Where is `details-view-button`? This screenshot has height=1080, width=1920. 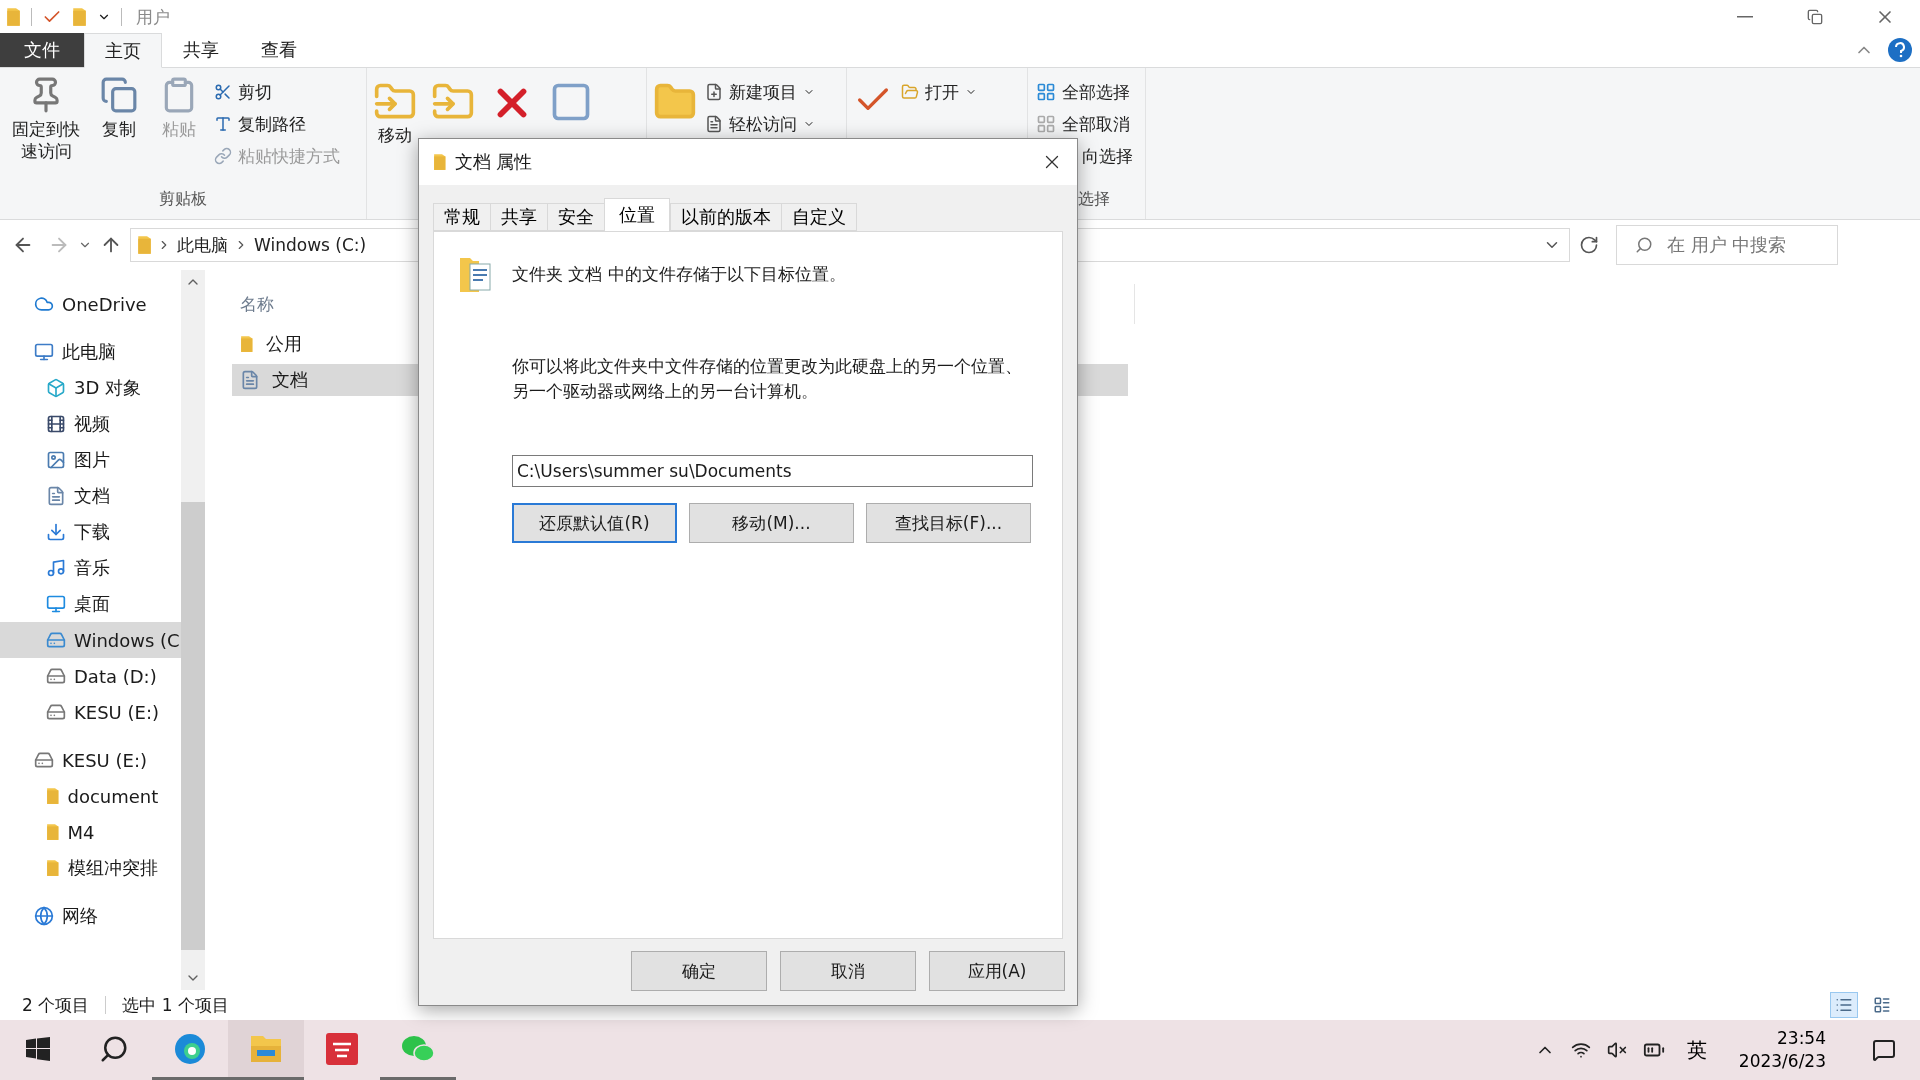 details-view-button is located at coordinates (1844, 1005).